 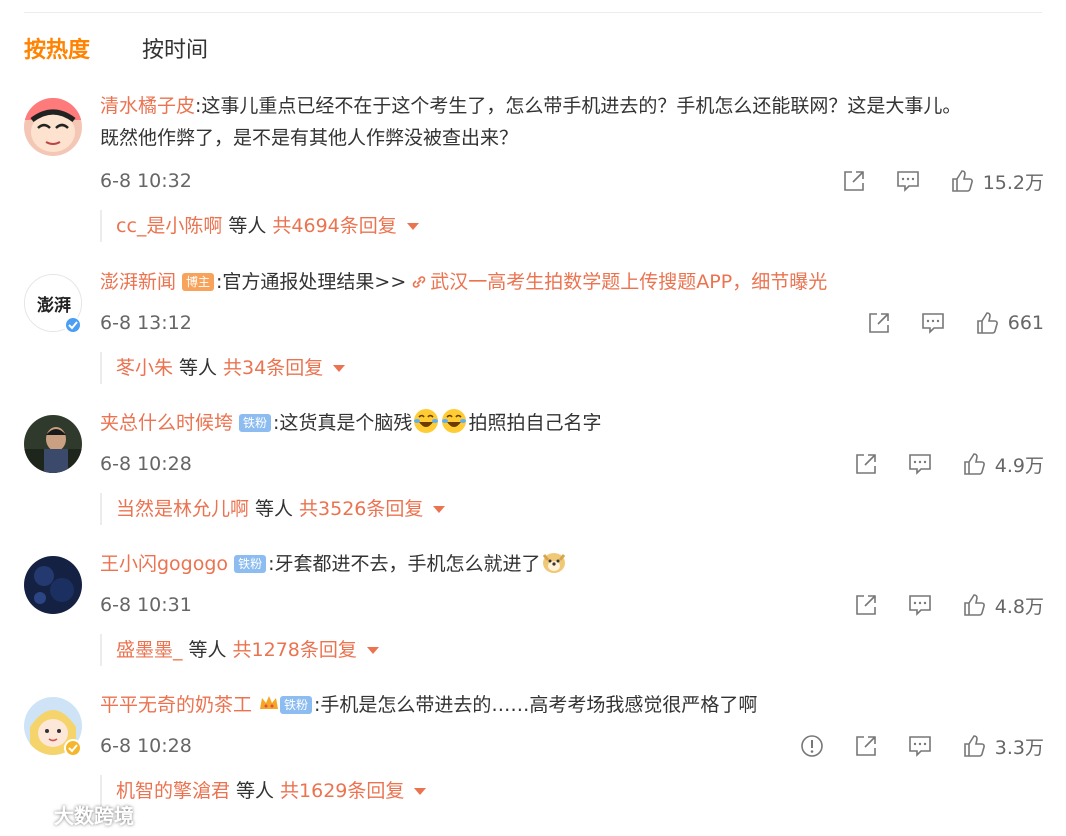 I want to click on comment-body: 澎湃新闻 博主:官方通报处理结果>> 武汉一高考生拍数学题上传搜题APP，细节曝光, so click(x=572, y=282).